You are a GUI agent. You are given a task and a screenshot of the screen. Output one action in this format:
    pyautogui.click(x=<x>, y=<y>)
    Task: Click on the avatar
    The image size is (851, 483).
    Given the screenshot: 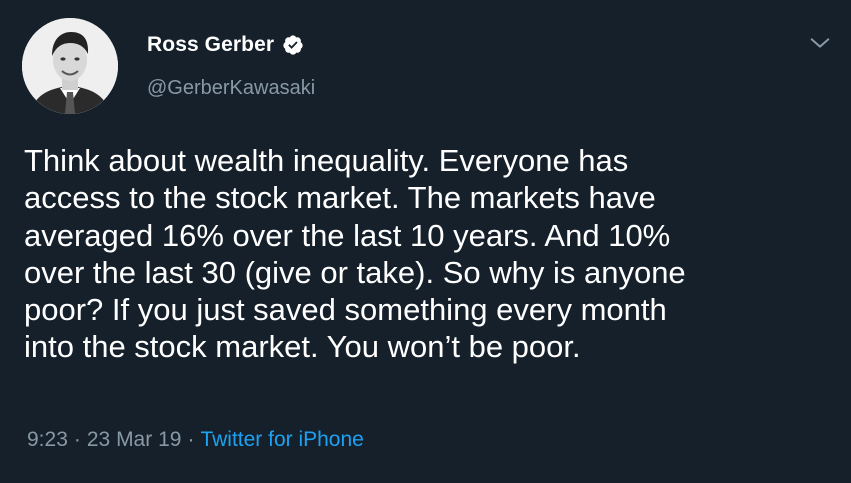 What is the action you would take?
    pyautogui.click(x=70, y=66)
    